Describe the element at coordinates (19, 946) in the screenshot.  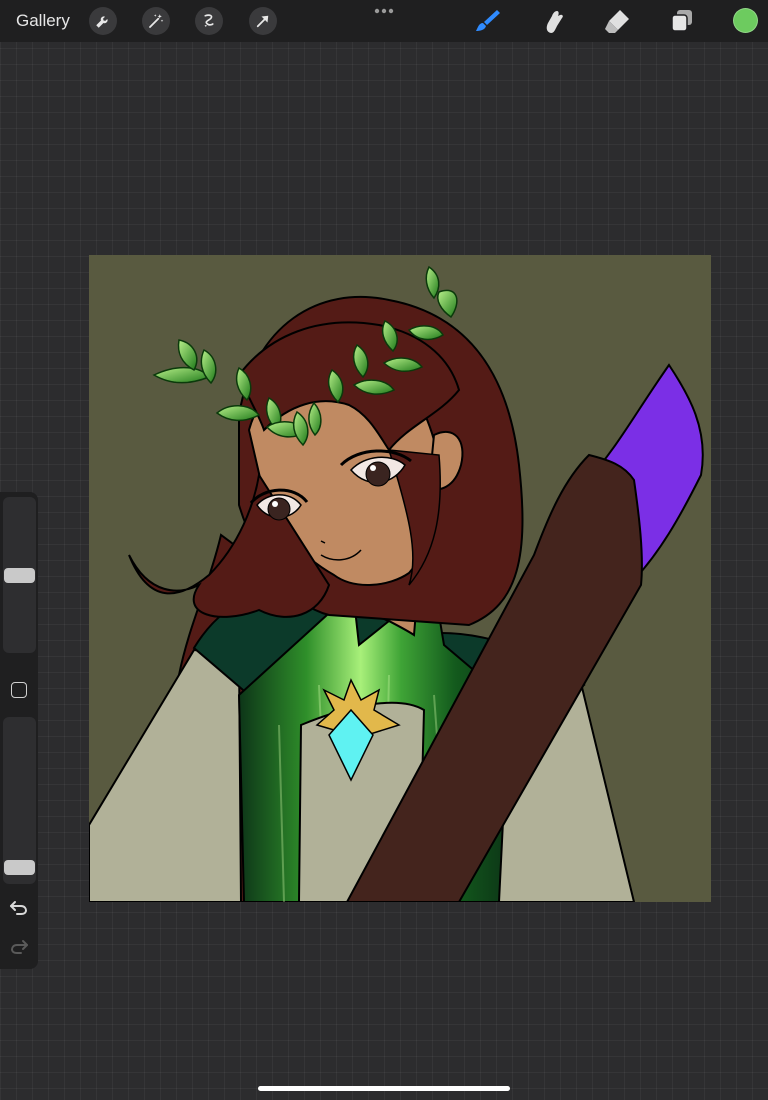
I see `redo-icon` at that location.